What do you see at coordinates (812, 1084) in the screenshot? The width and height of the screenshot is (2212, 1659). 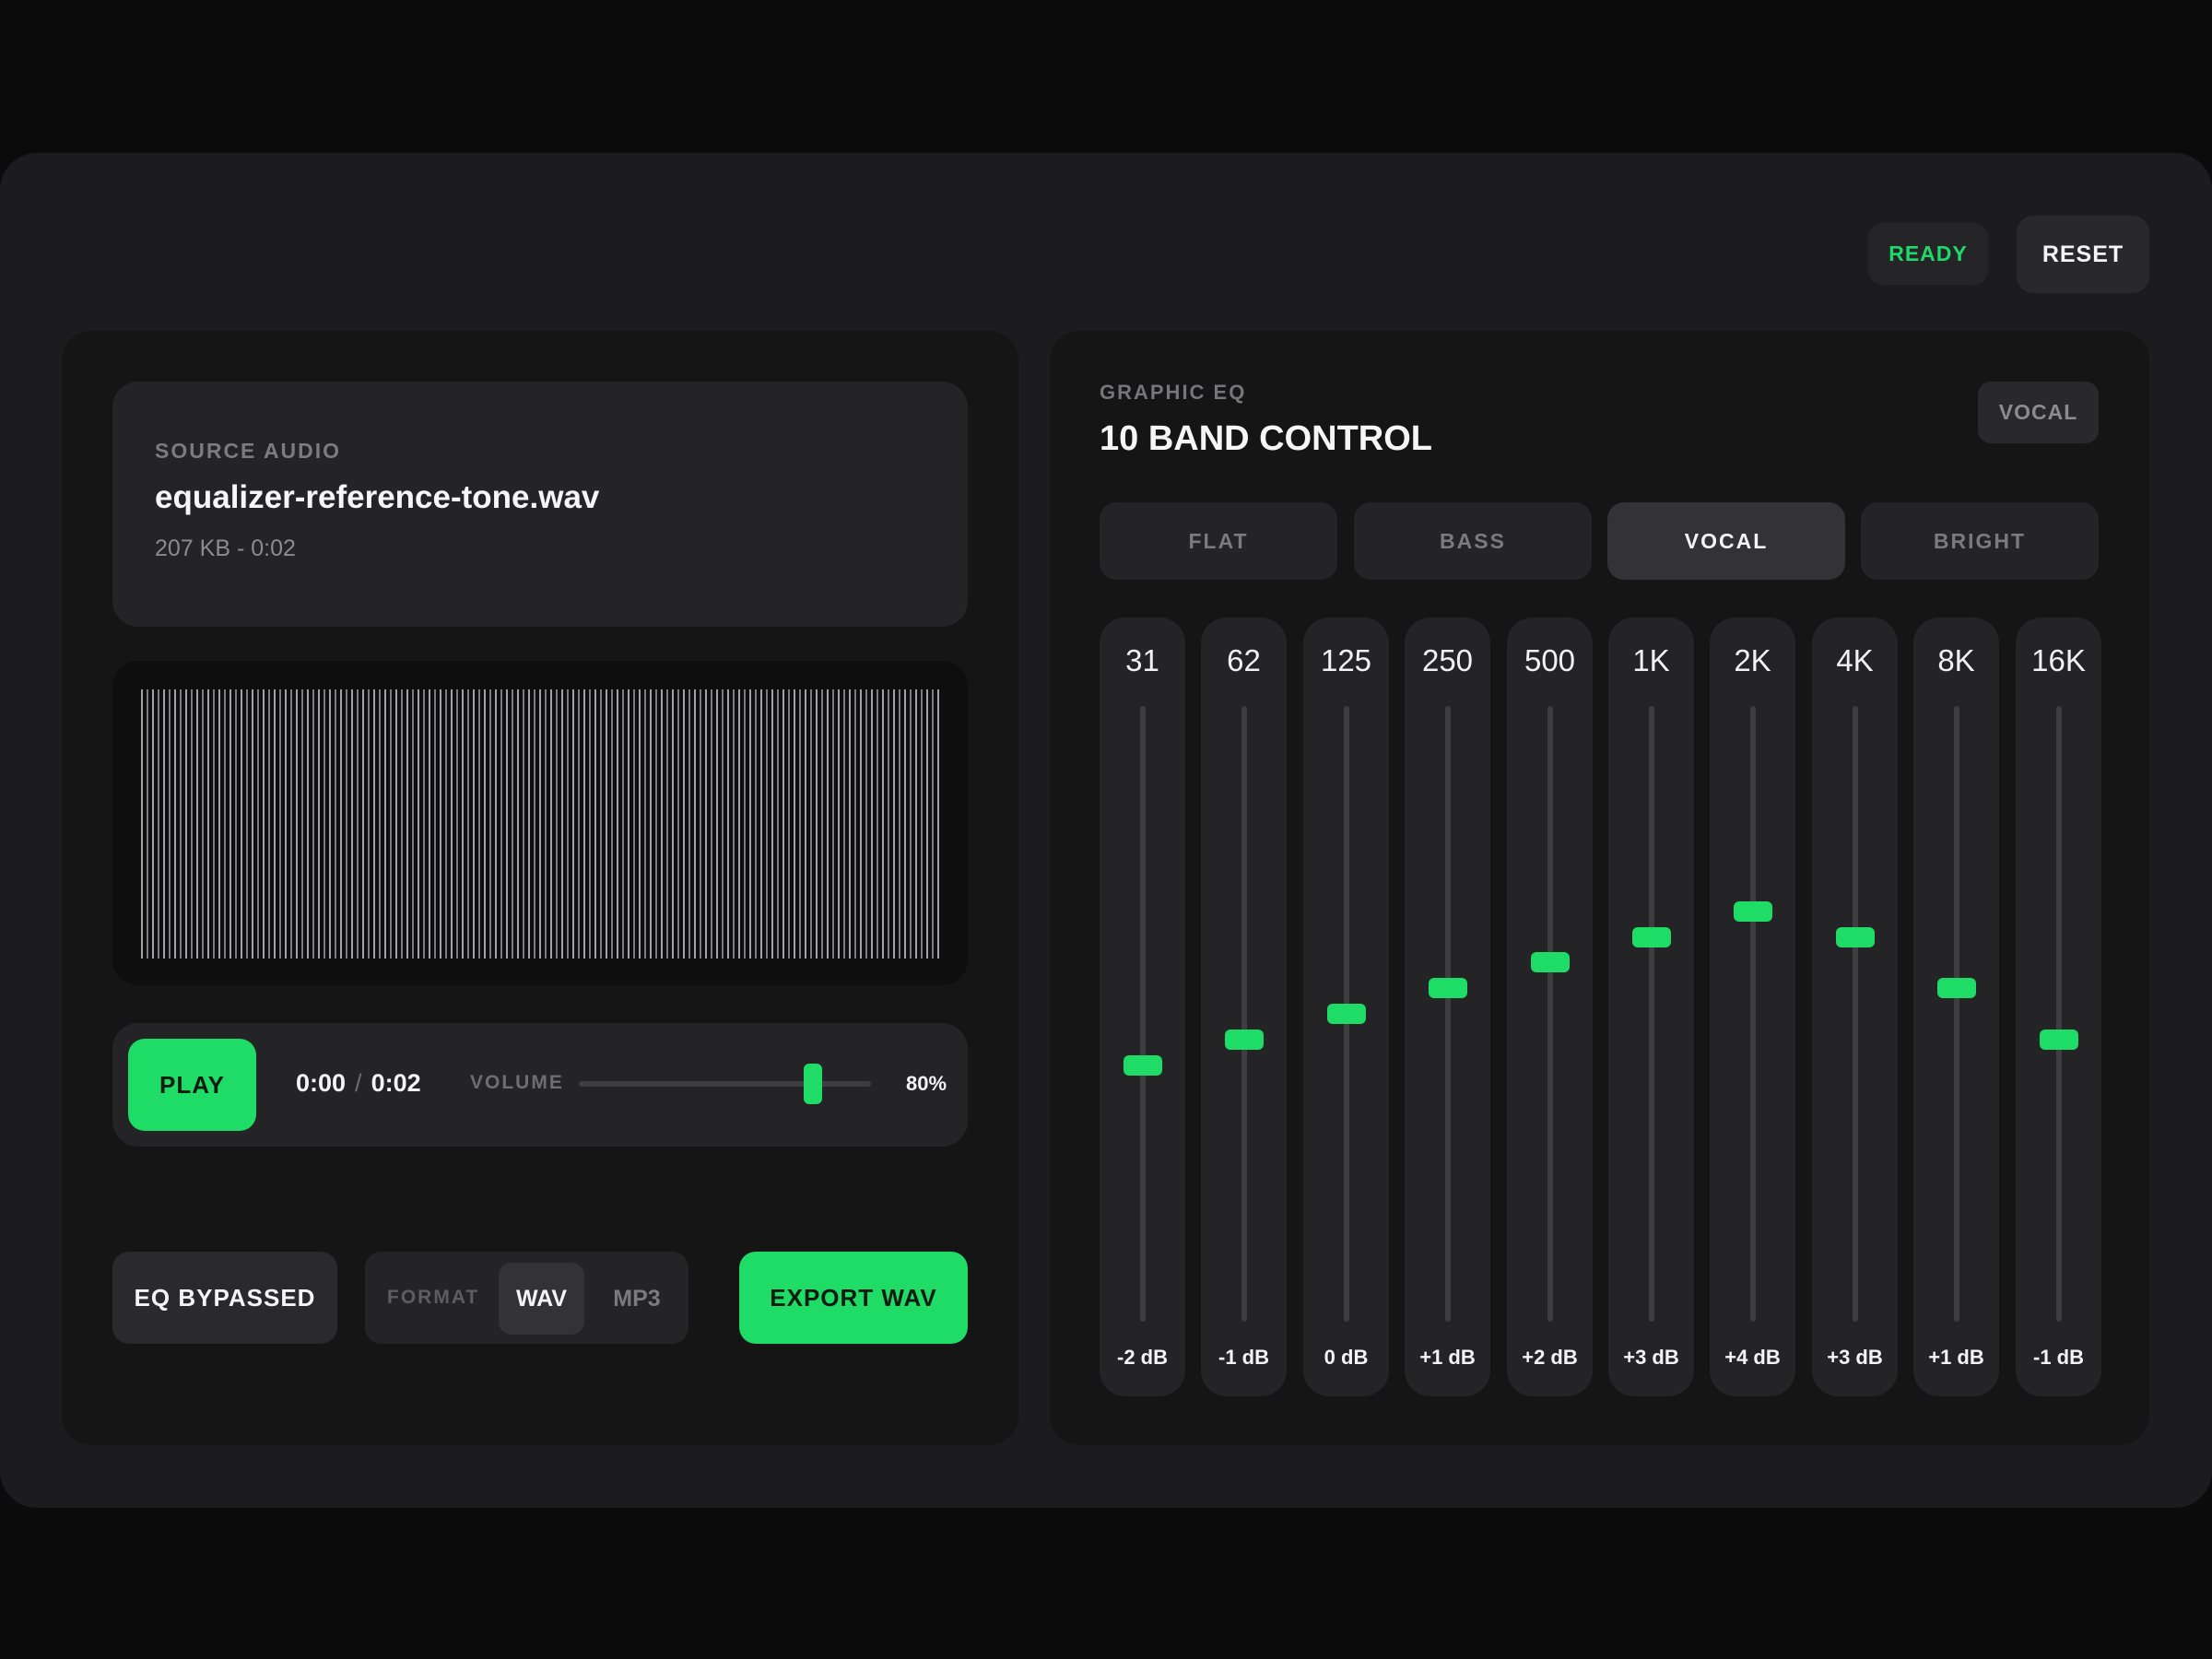 I see `volume-slider-thumb` at bounding box center [812, 1084].